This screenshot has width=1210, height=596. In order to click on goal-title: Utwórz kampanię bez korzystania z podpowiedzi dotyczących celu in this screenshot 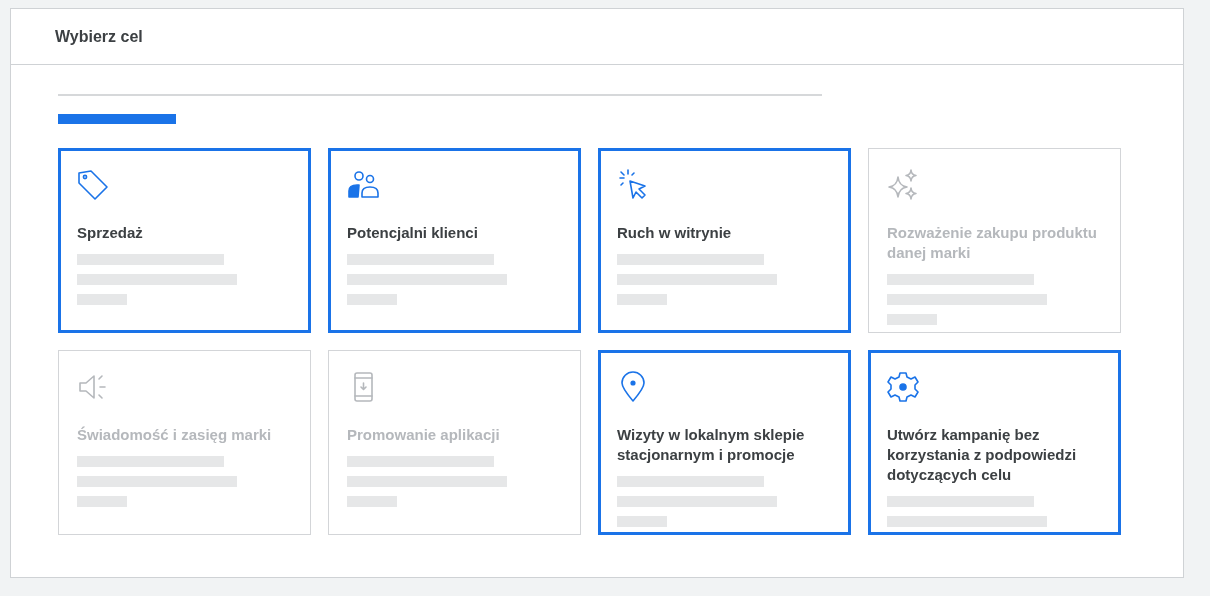, I will do `click(982, 455)`.